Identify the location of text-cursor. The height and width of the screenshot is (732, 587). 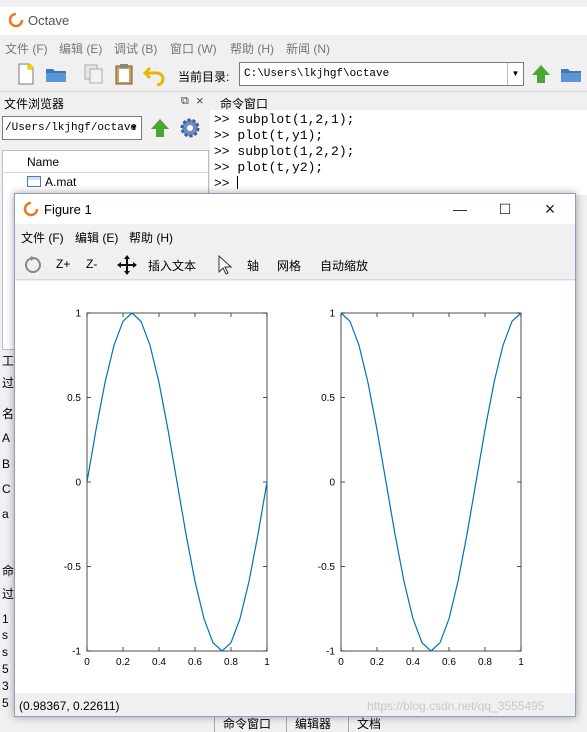
(238, 182).